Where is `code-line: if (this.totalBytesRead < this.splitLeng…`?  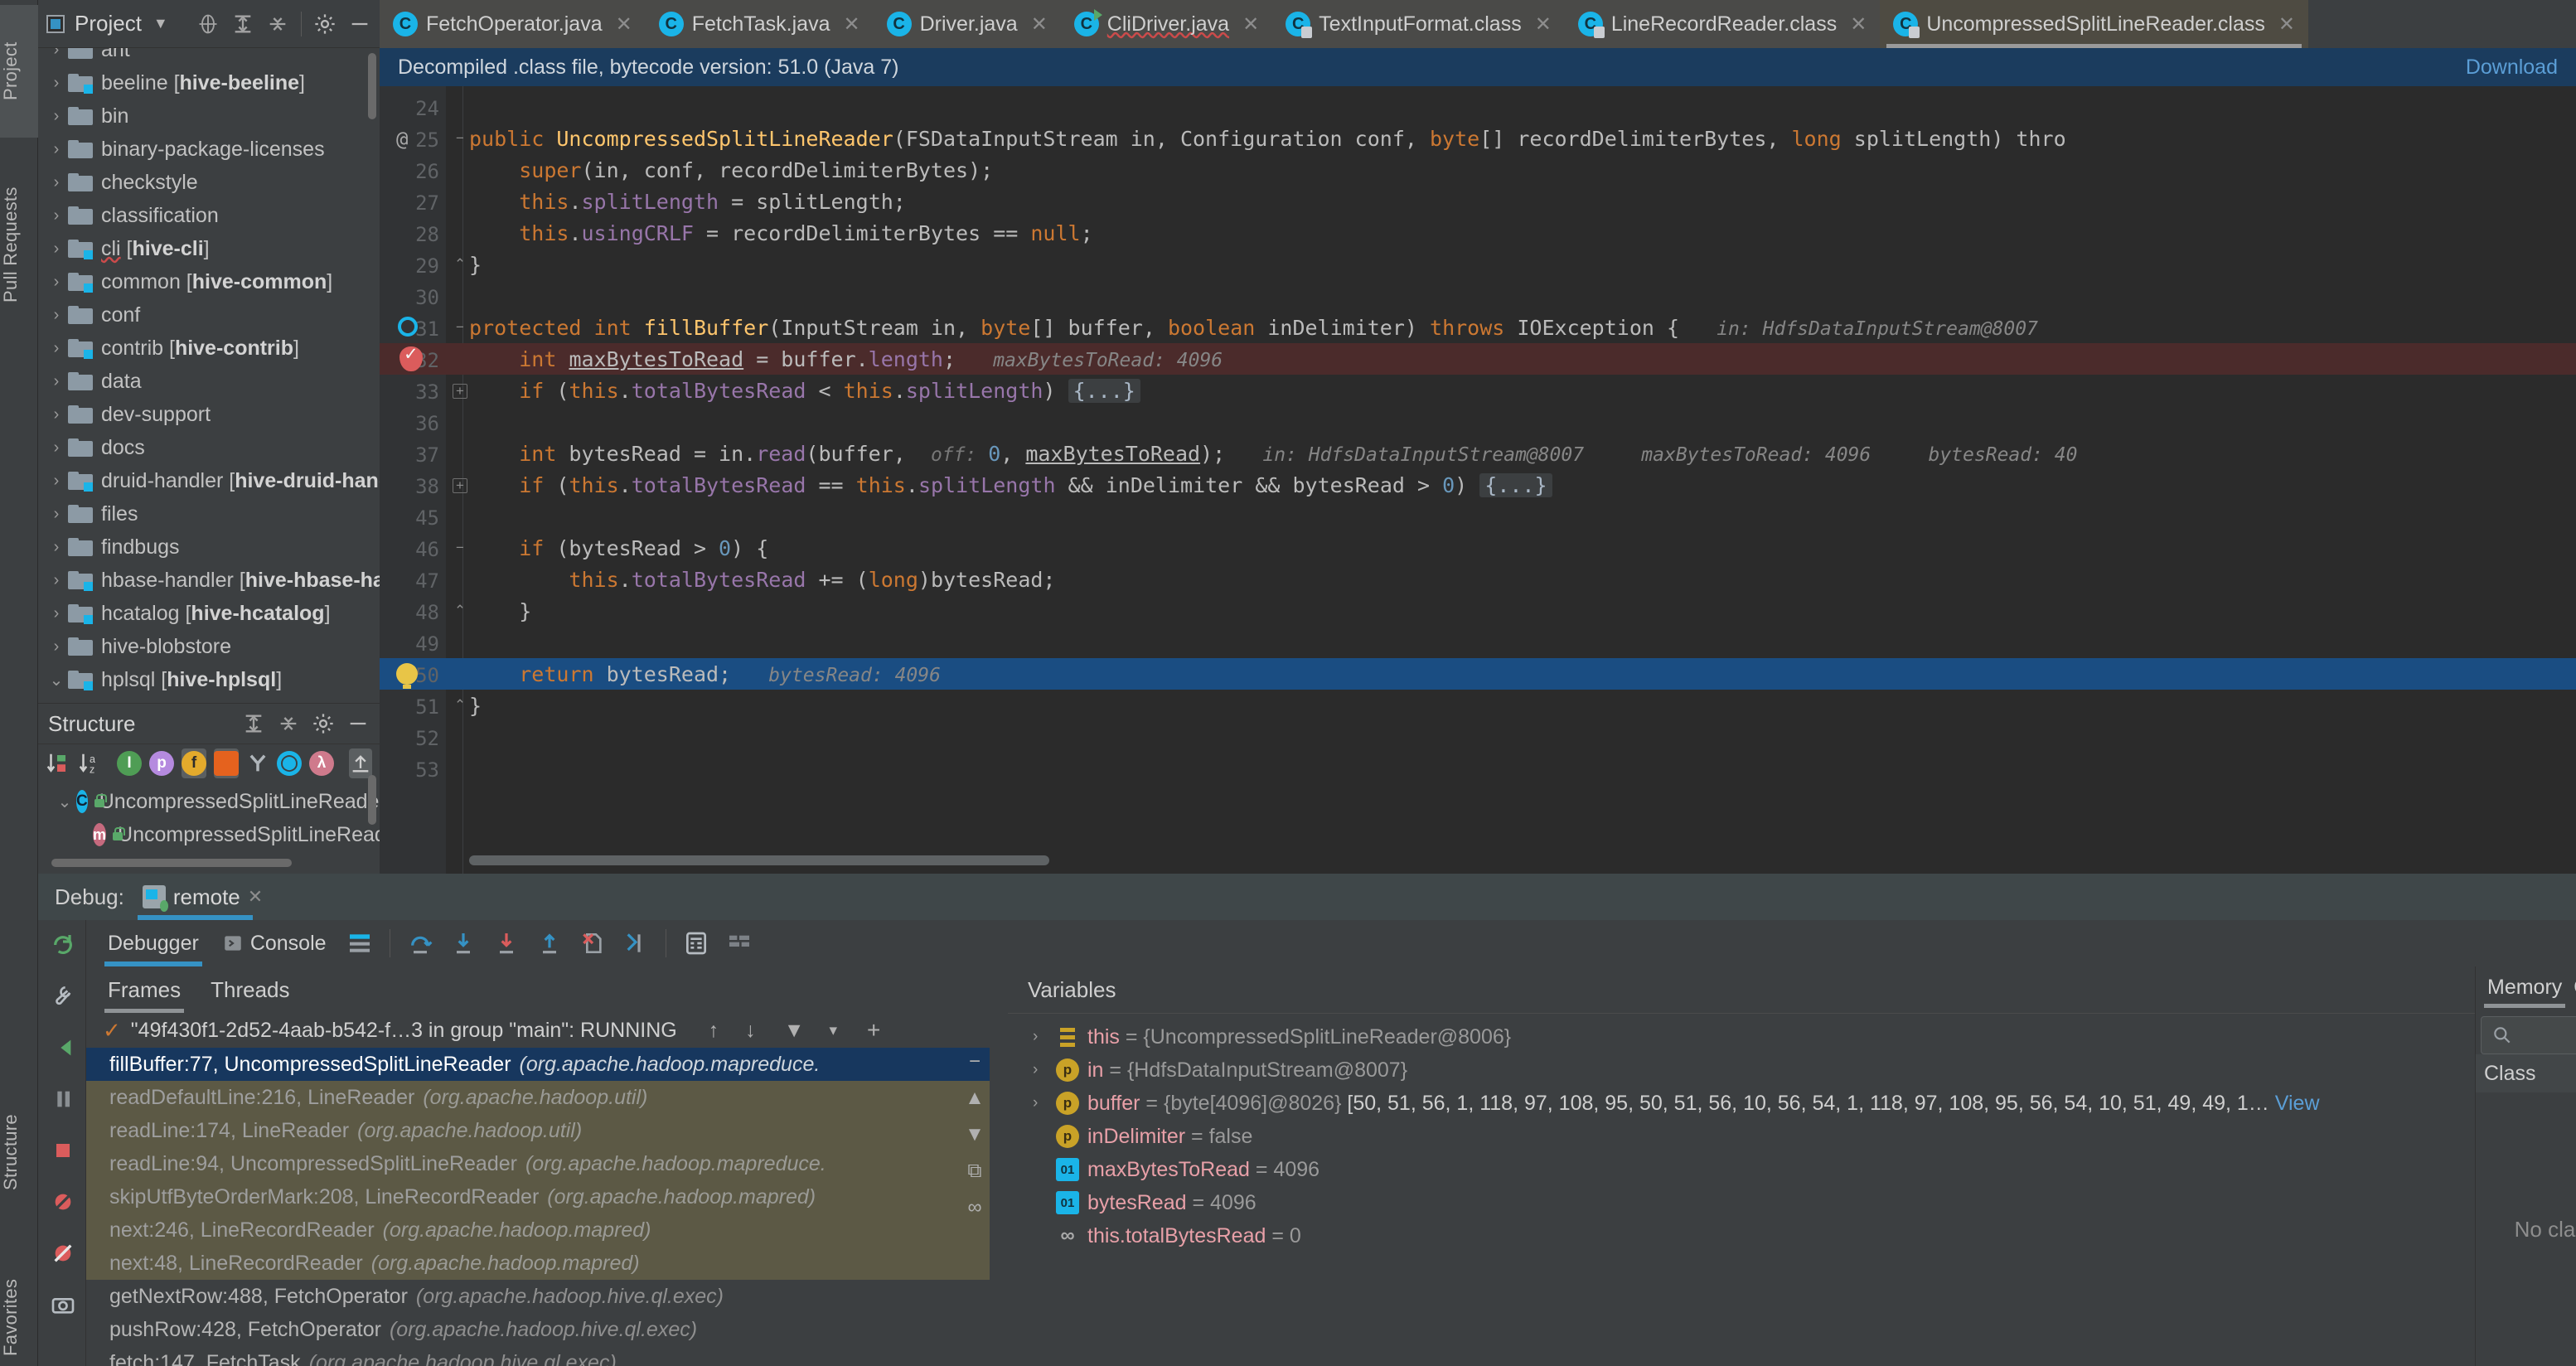
code-line: if (this.totalBytesRead < this.splitLeng… is located at coordinates (1478, 390).